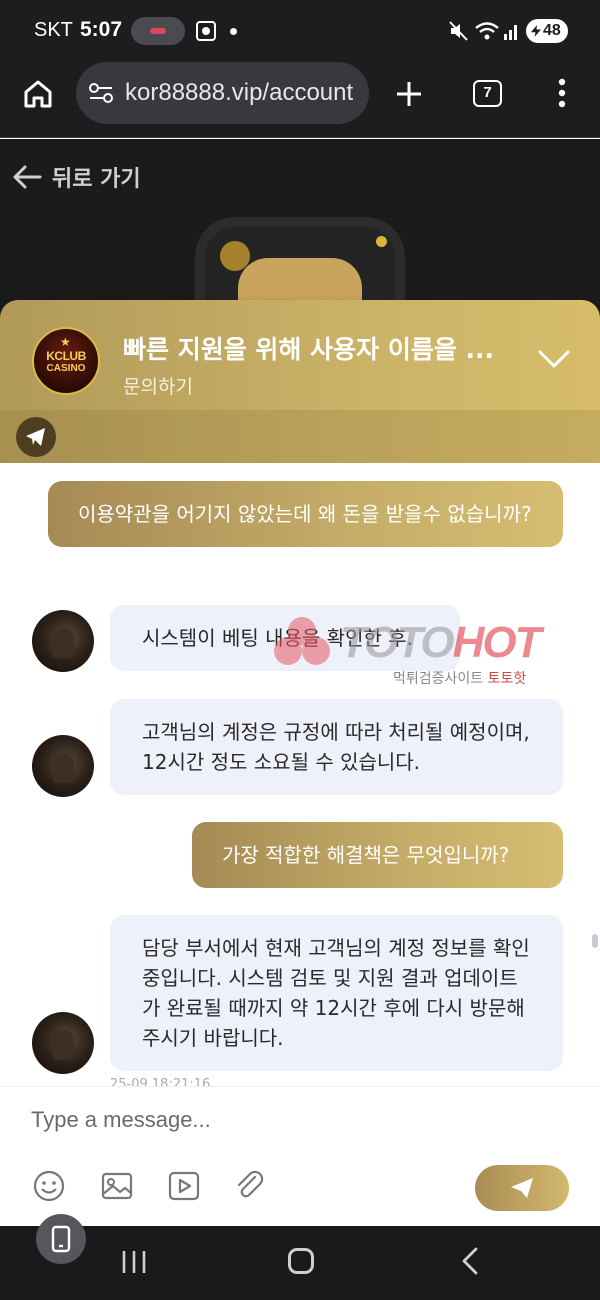 The height and width of the screenshot is (1300, 600). What do you see at coordinates (36, 437) in the screenshot?
I see `telegram-icon` at bounding box center [36, 437].